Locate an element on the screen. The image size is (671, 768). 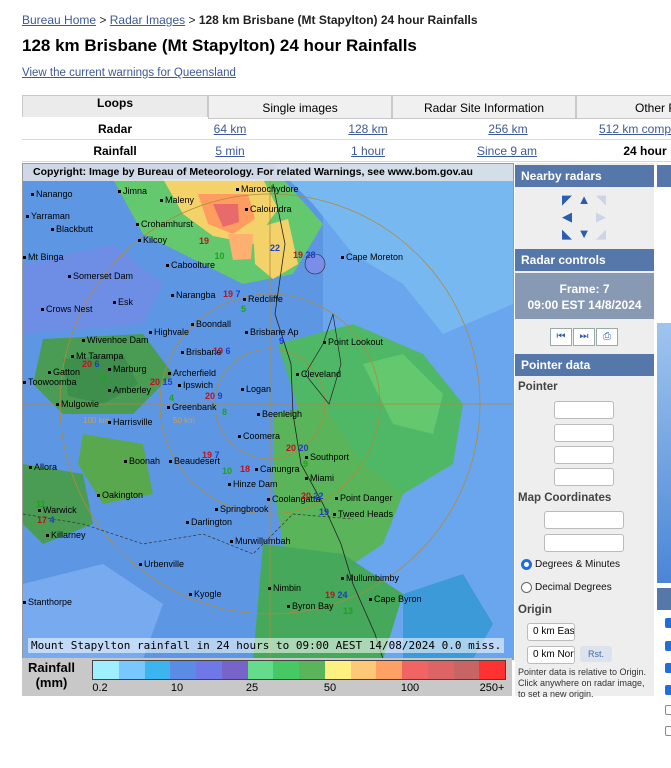
place-label: Narangba is located at coordinates (193, 295).